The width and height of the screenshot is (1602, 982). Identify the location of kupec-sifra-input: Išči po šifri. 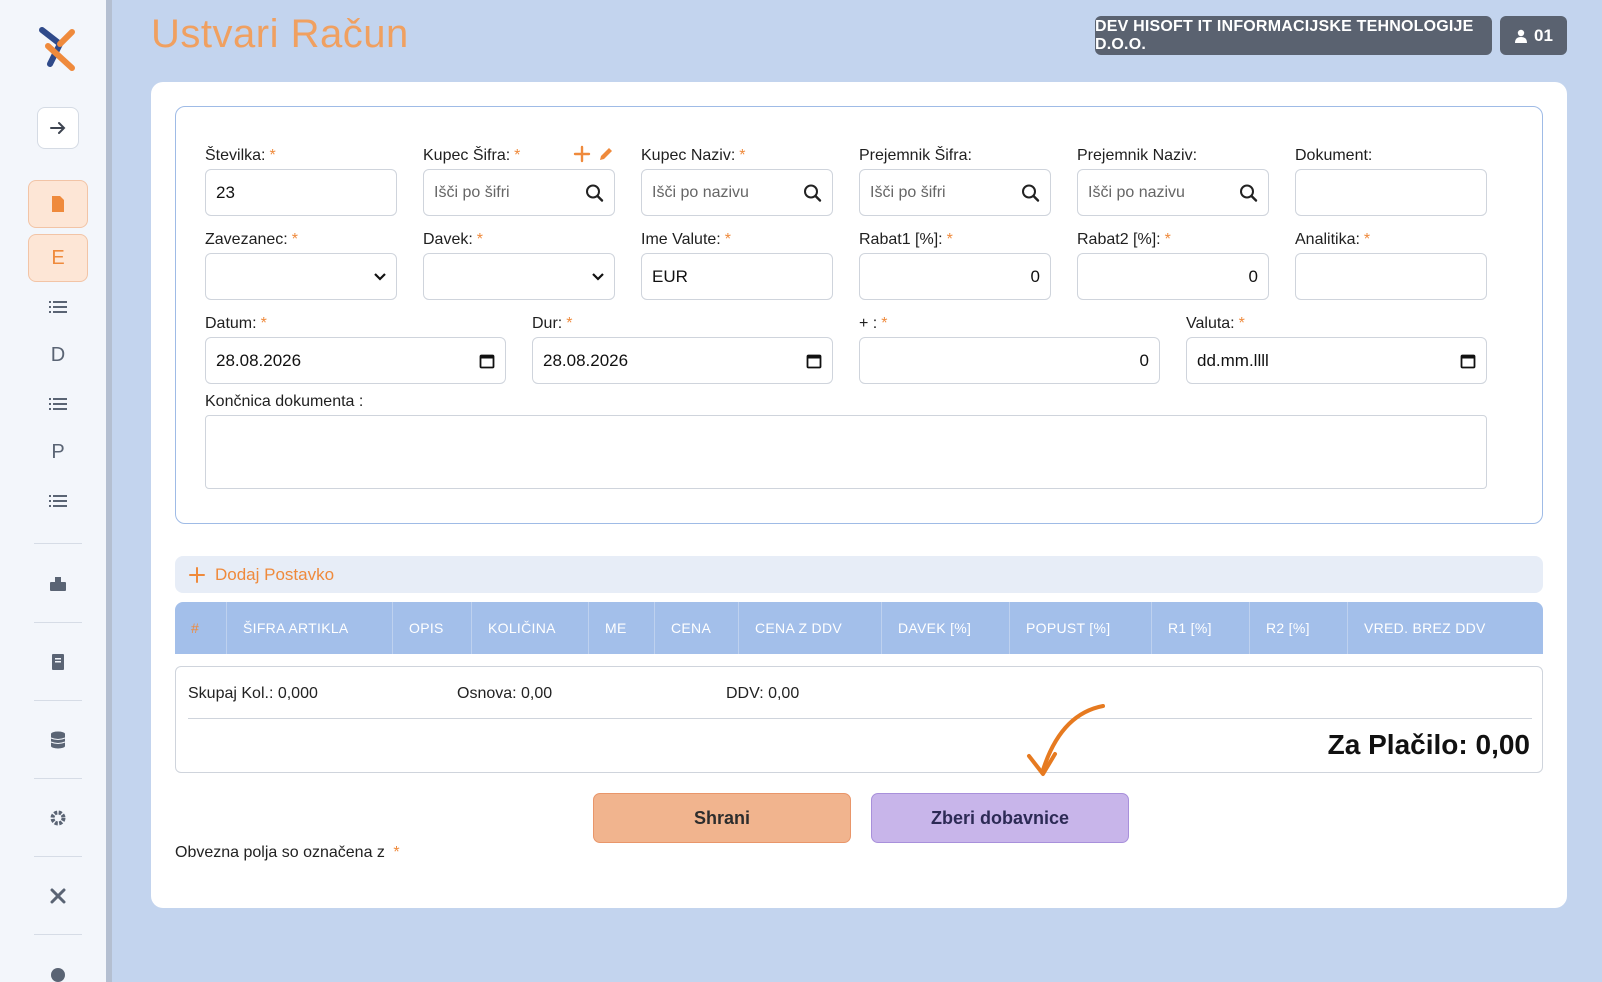
(519, 192).